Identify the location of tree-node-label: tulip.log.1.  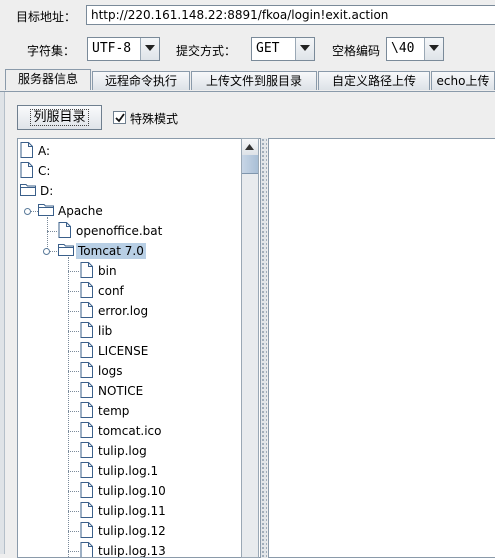
(128, 471).